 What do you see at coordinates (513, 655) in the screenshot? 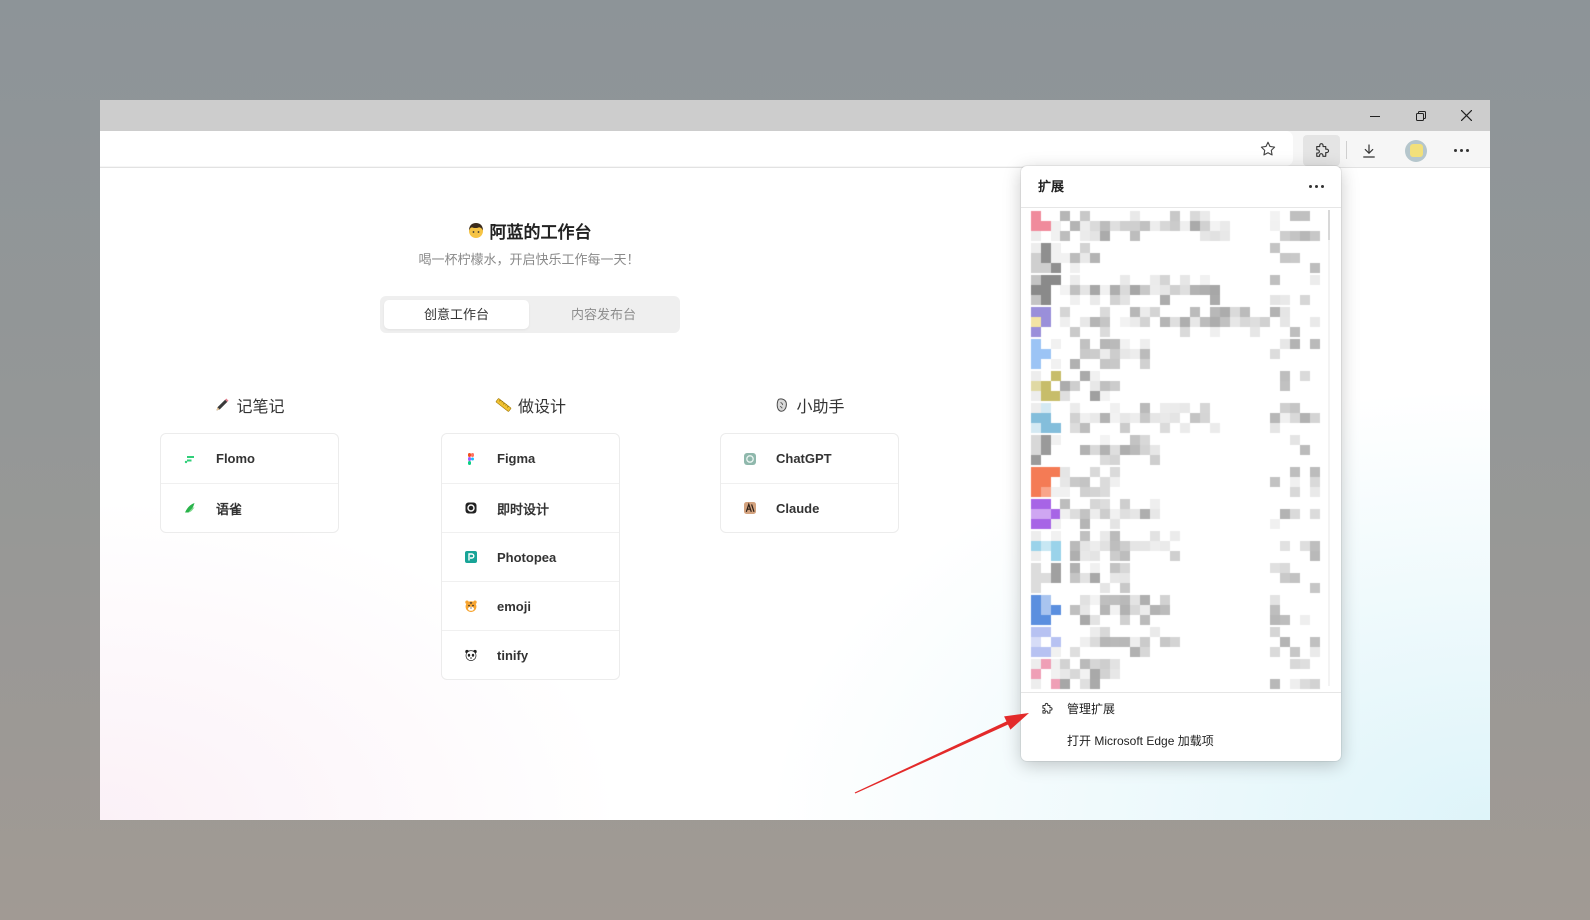
I see `app-name: tinify` at bounding box center [513, 655].